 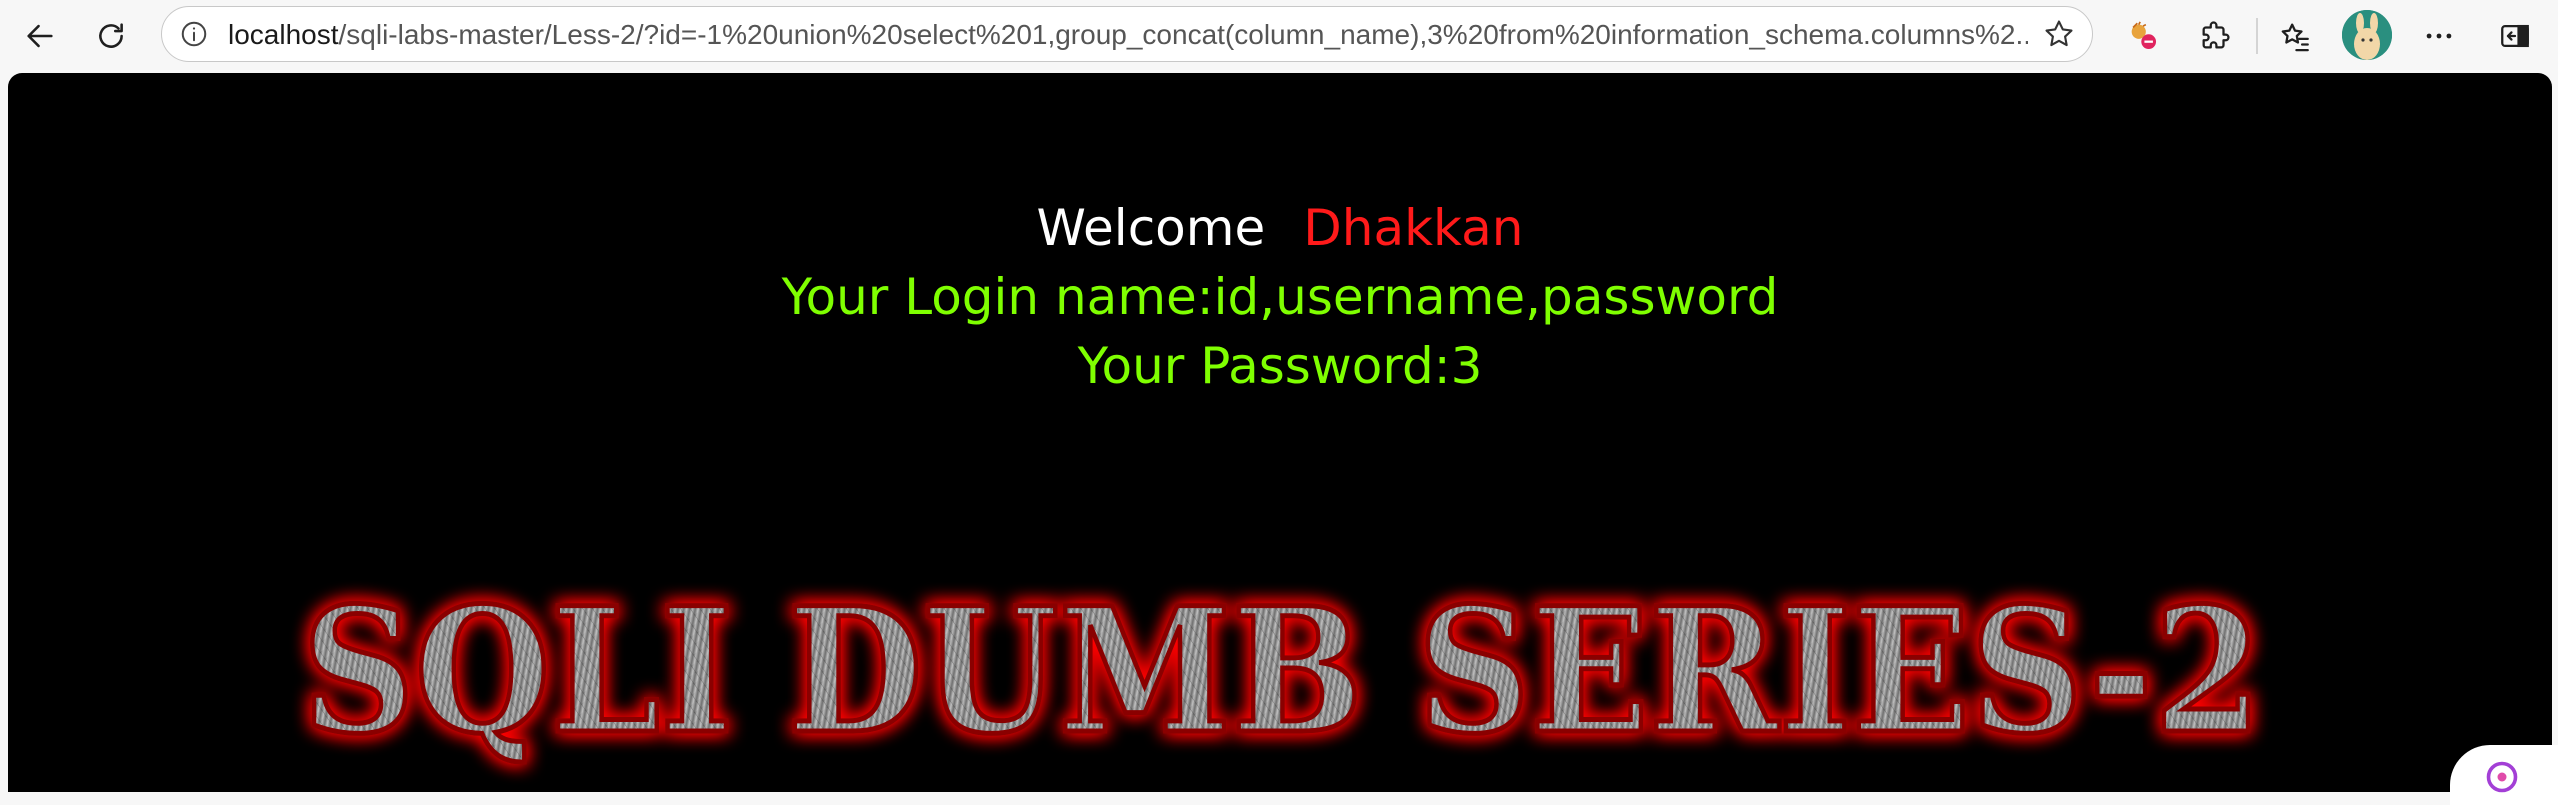 What do you see at coordinates (1151, 228) in the screenshot?
I see `welcome-label: Welcome` at bounding box center [1151, 228].